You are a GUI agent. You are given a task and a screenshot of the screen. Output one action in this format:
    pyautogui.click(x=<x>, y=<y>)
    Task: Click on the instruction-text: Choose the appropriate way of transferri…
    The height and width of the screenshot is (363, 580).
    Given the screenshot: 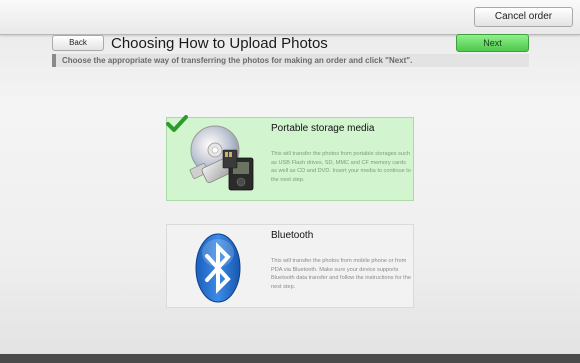 What is the action you would take?
    pyautogui.click(x=237, y=60)
    